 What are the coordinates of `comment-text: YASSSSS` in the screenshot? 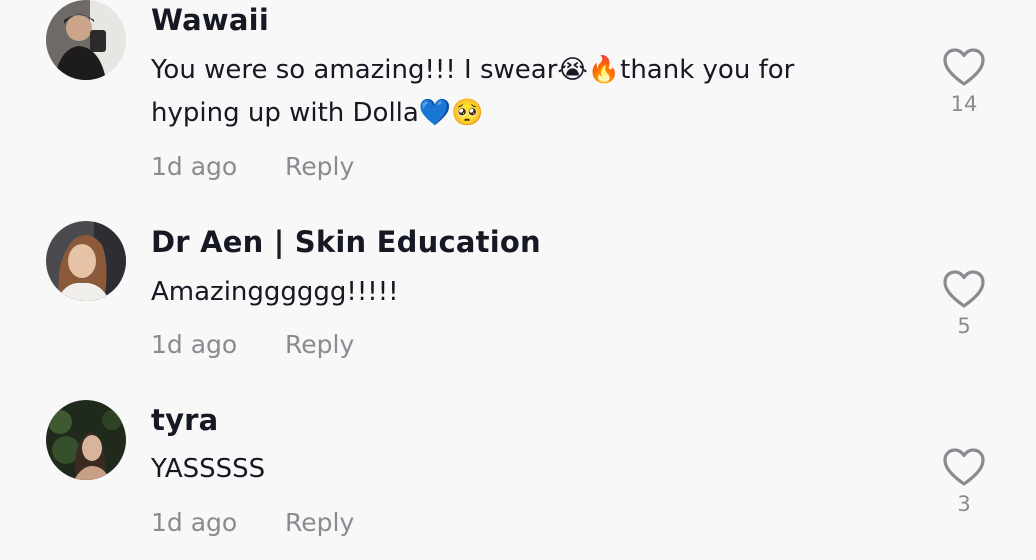 It's located at (208, 469).